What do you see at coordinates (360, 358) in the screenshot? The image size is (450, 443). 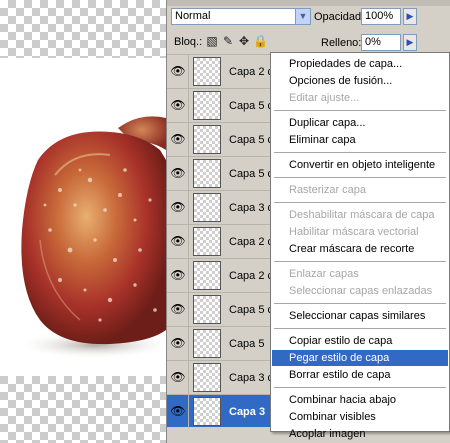 I see `menu-item: Pegar estilo de capa` at bounding box center [360, 358].